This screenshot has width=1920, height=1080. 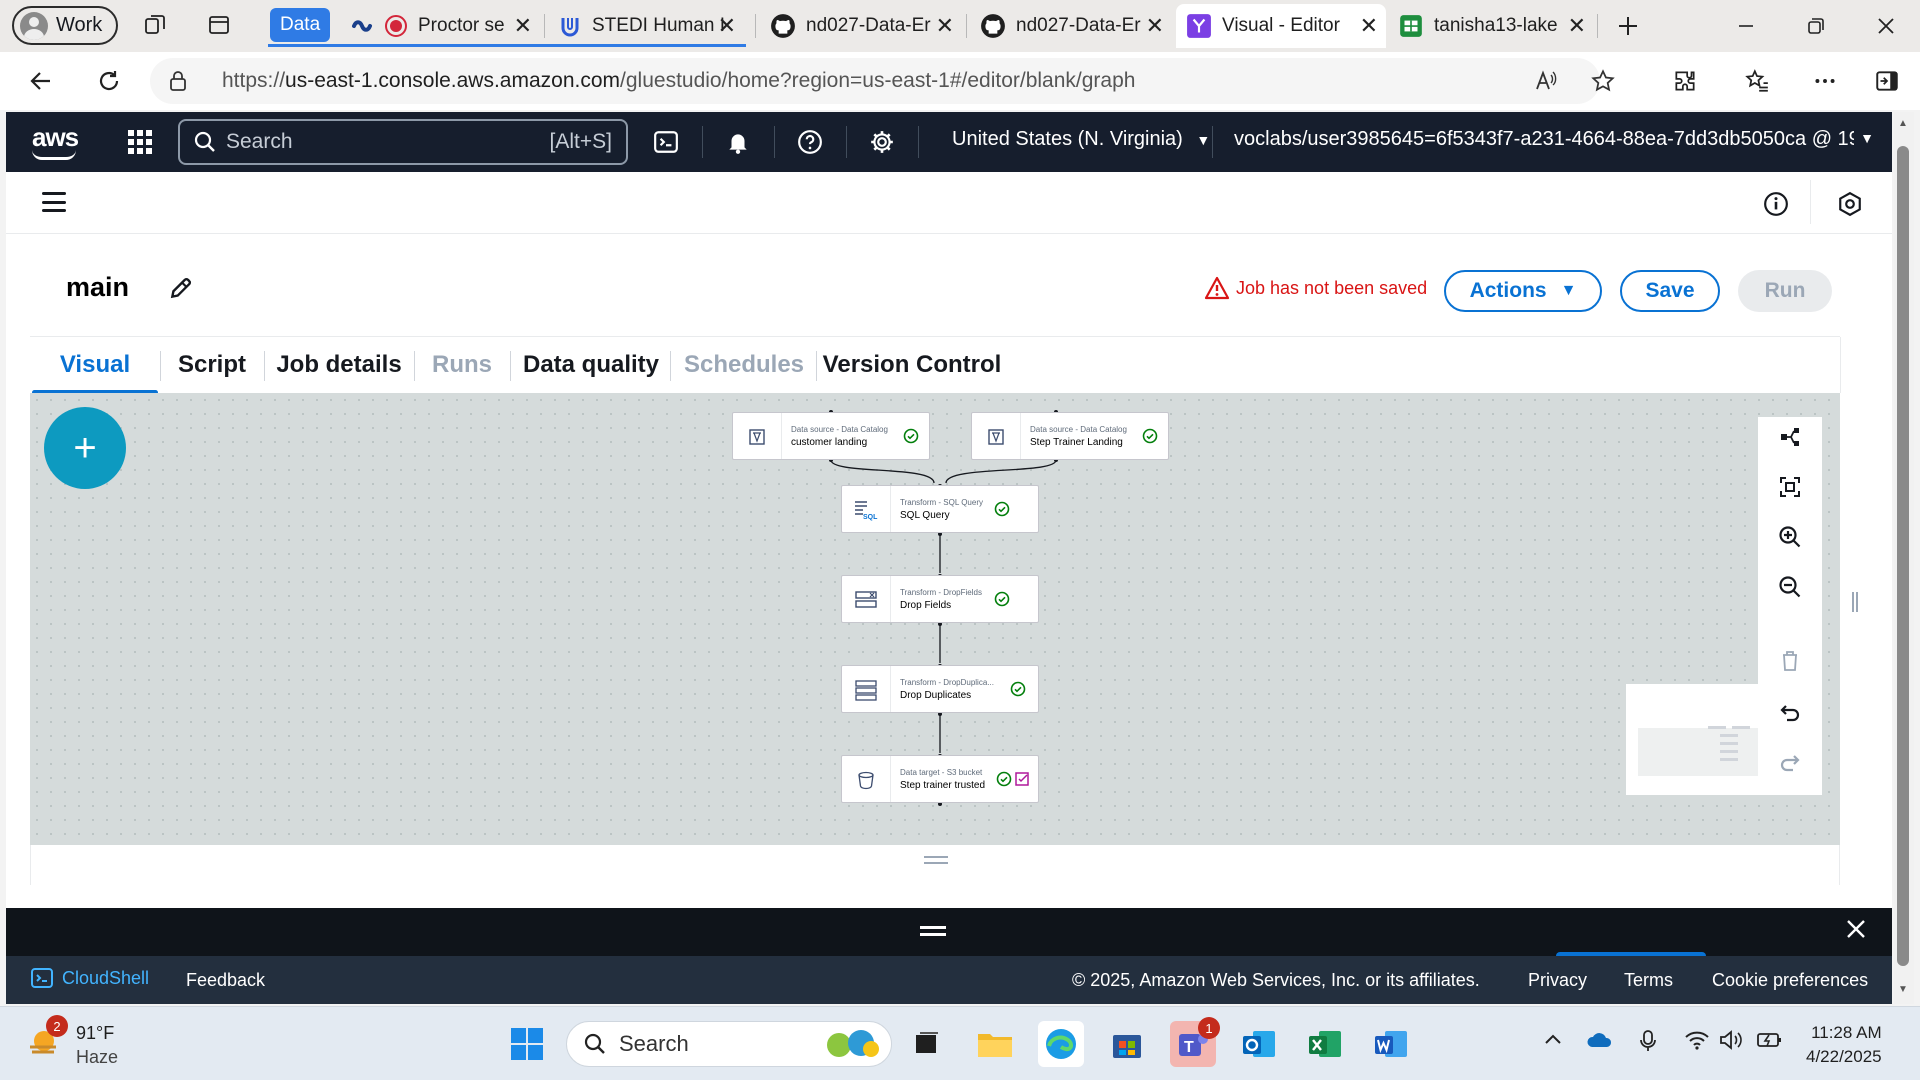 What do you see at coordinates (1648, 980) in the screenshot?
I see `terms-link: Terms` at bounding box center [1648, 980].